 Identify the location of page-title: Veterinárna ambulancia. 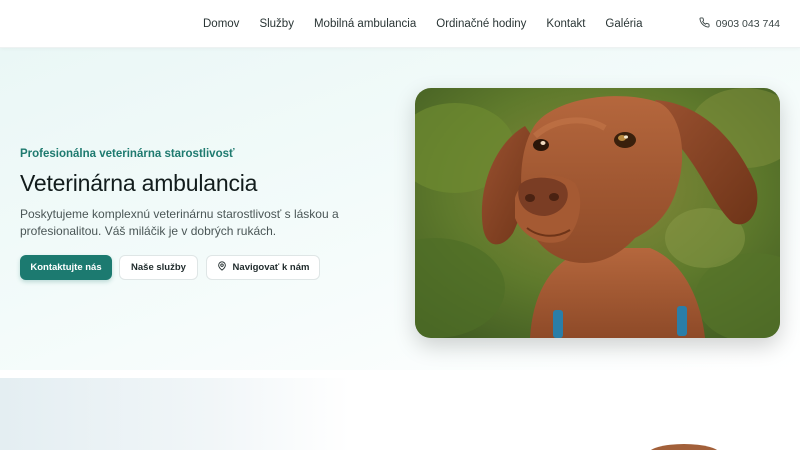
(139, 183).